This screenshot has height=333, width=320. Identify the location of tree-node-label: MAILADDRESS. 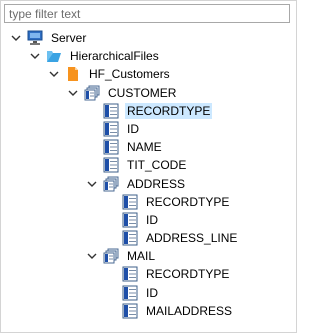
(189, 310).